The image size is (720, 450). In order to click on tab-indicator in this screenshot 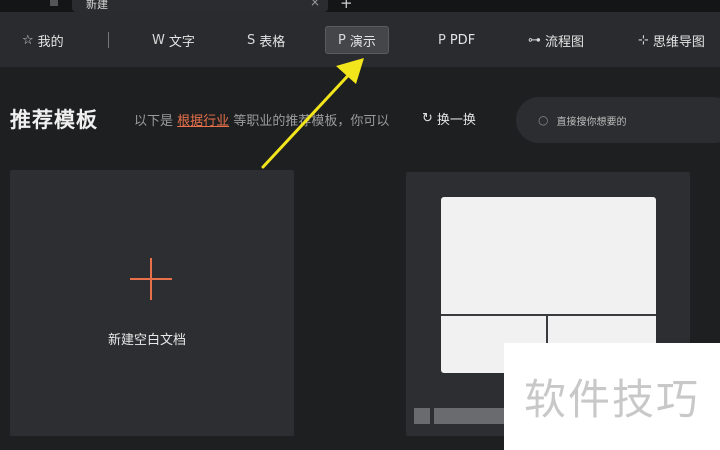, I will do `click(54, 3)`.